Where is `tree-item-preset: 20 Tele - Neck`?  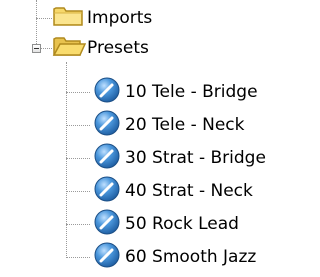 tree-item-preset: 20 Tele - Neck is located at coordinates (167, 125).